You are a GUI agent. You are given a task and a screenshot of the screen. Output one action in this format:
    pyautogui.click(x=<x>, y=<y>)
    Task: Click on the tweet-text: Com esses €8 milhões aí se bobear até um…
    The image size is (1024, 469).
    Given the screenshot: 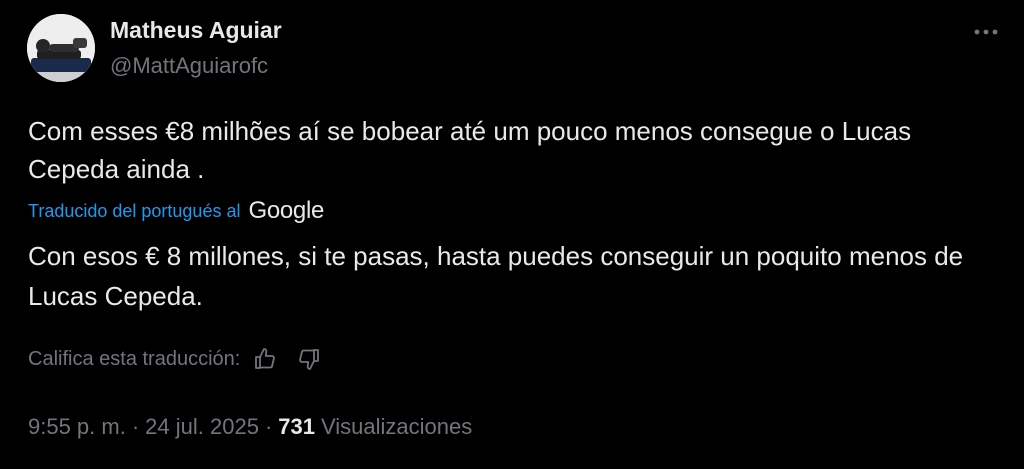 What is the action you would take?
    pyautogui.click(x=470, y=150)
    